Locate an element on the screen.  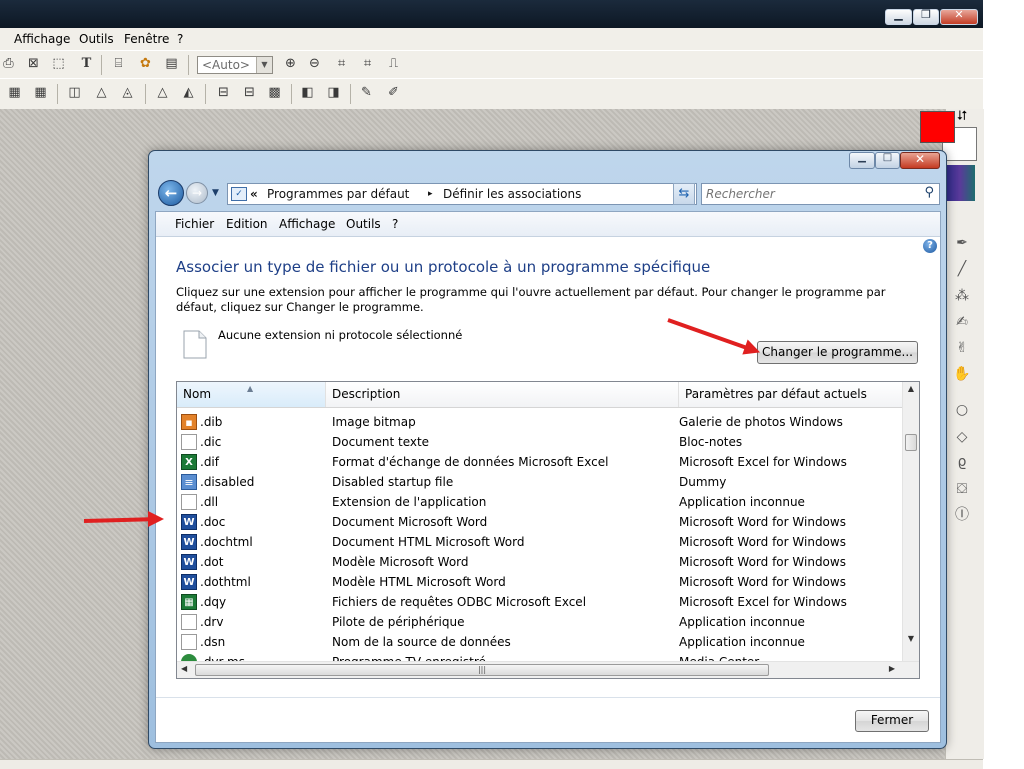
recent-pages-chevron-icon: ▼ is located at coordinates (215, 193).